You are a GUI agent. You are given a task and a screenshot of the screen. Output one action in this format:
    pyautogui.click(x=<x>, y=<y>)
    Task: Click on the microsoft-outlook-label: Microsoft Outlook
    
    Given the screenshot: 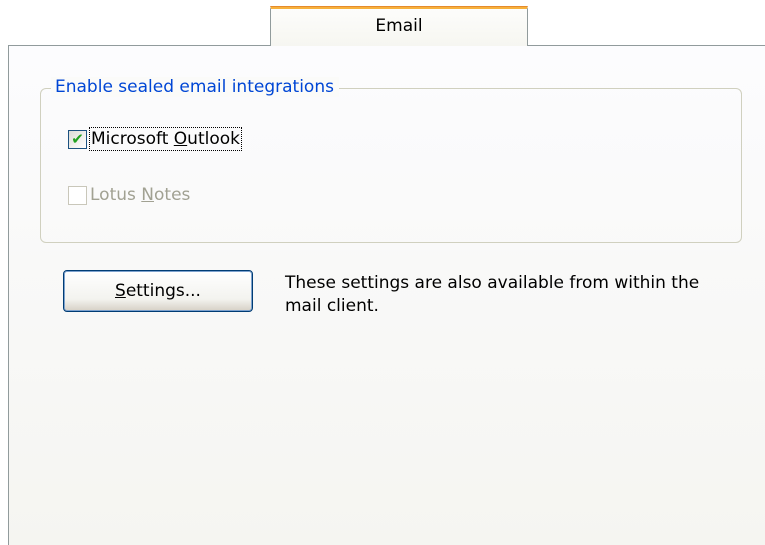 What is the action you would take?
    pyautogui.click(x=165, y=139)
    